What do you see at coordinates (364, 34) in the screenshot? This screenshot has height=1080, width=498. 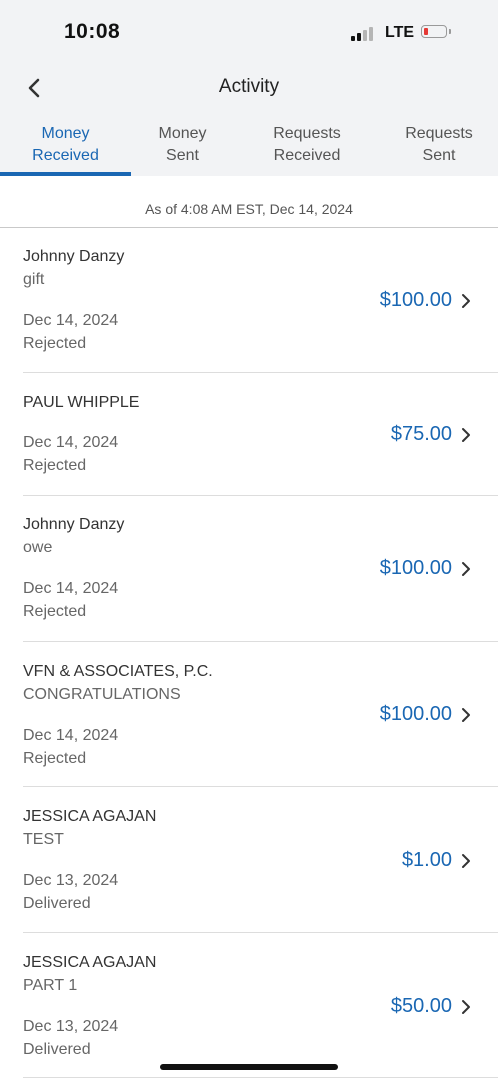 I see `signal-icon` at bounding box center [364, 34].